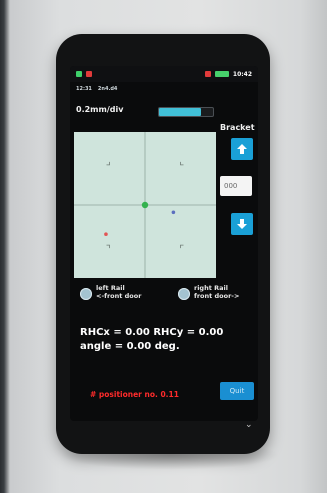 The width and height of the screenshot is (327, 493). Describe the element at coordinates (221, 74) in the screenshot. I see `battery-icon` at that location.